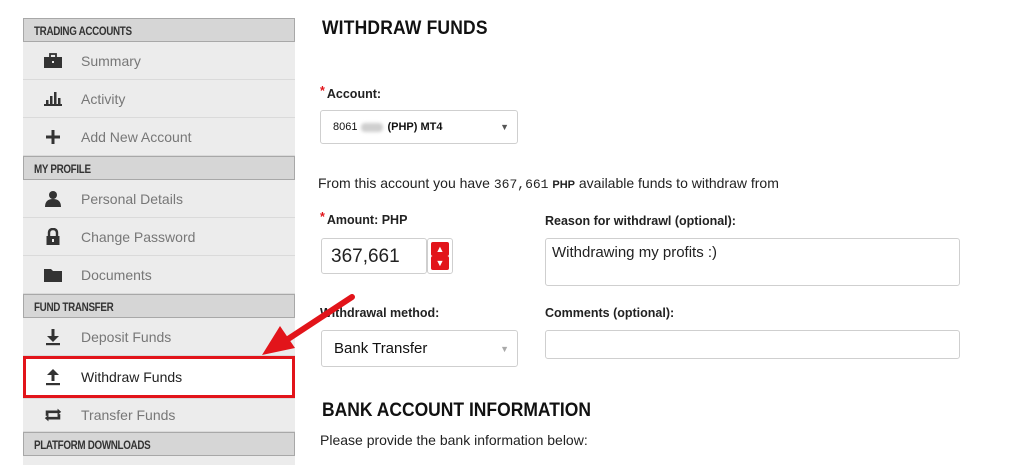  I want to click on comments-input, so click(752, 344).